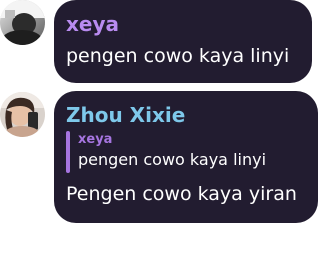 The image size is (320, 276). I want to click on reply-quote: xeya pengen cowo kaya linyi, so click(186, 152).